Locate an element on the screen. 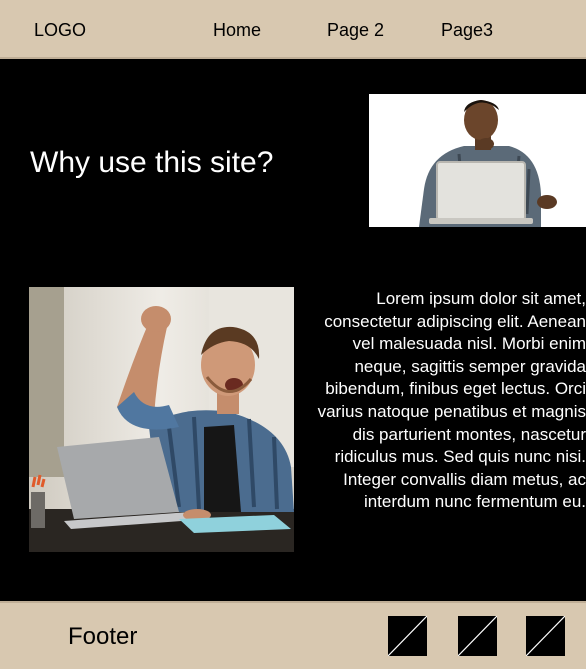 Image resolution: width=586 pixels, height=669 pixels. logo: LOGO is located at coordinates (60, 30).